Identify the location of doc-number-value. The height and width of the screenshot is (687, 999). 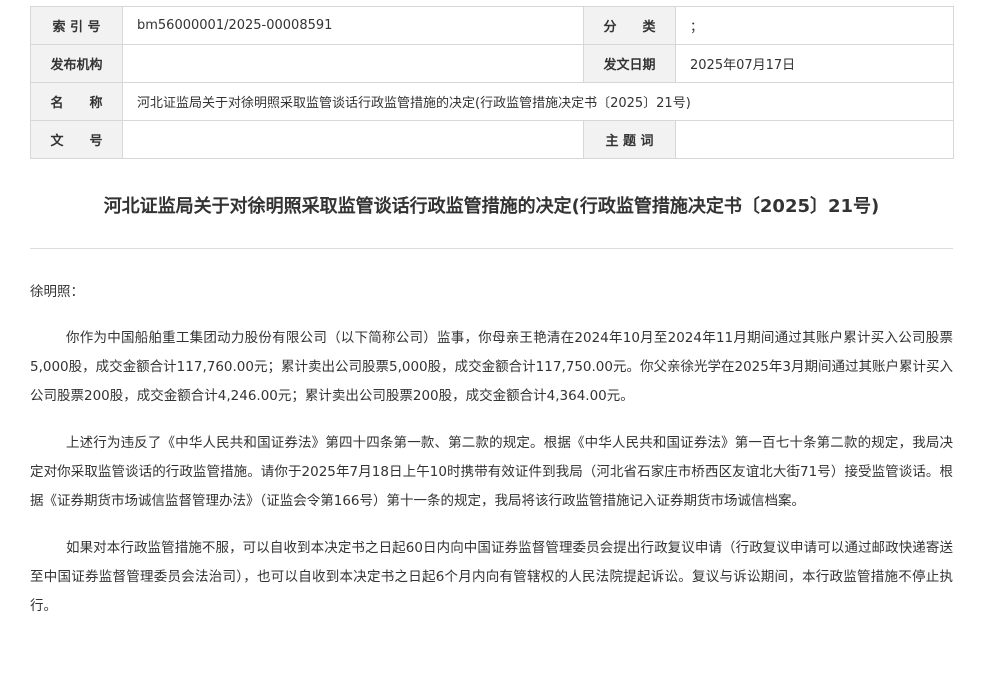
(353, 139).